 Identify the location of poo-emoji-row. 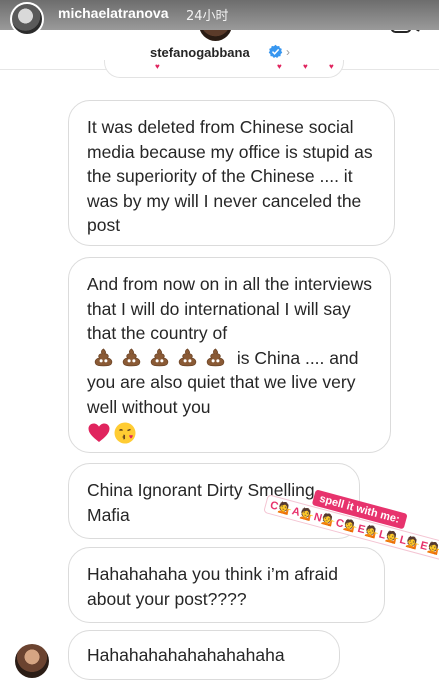
(159, 357).